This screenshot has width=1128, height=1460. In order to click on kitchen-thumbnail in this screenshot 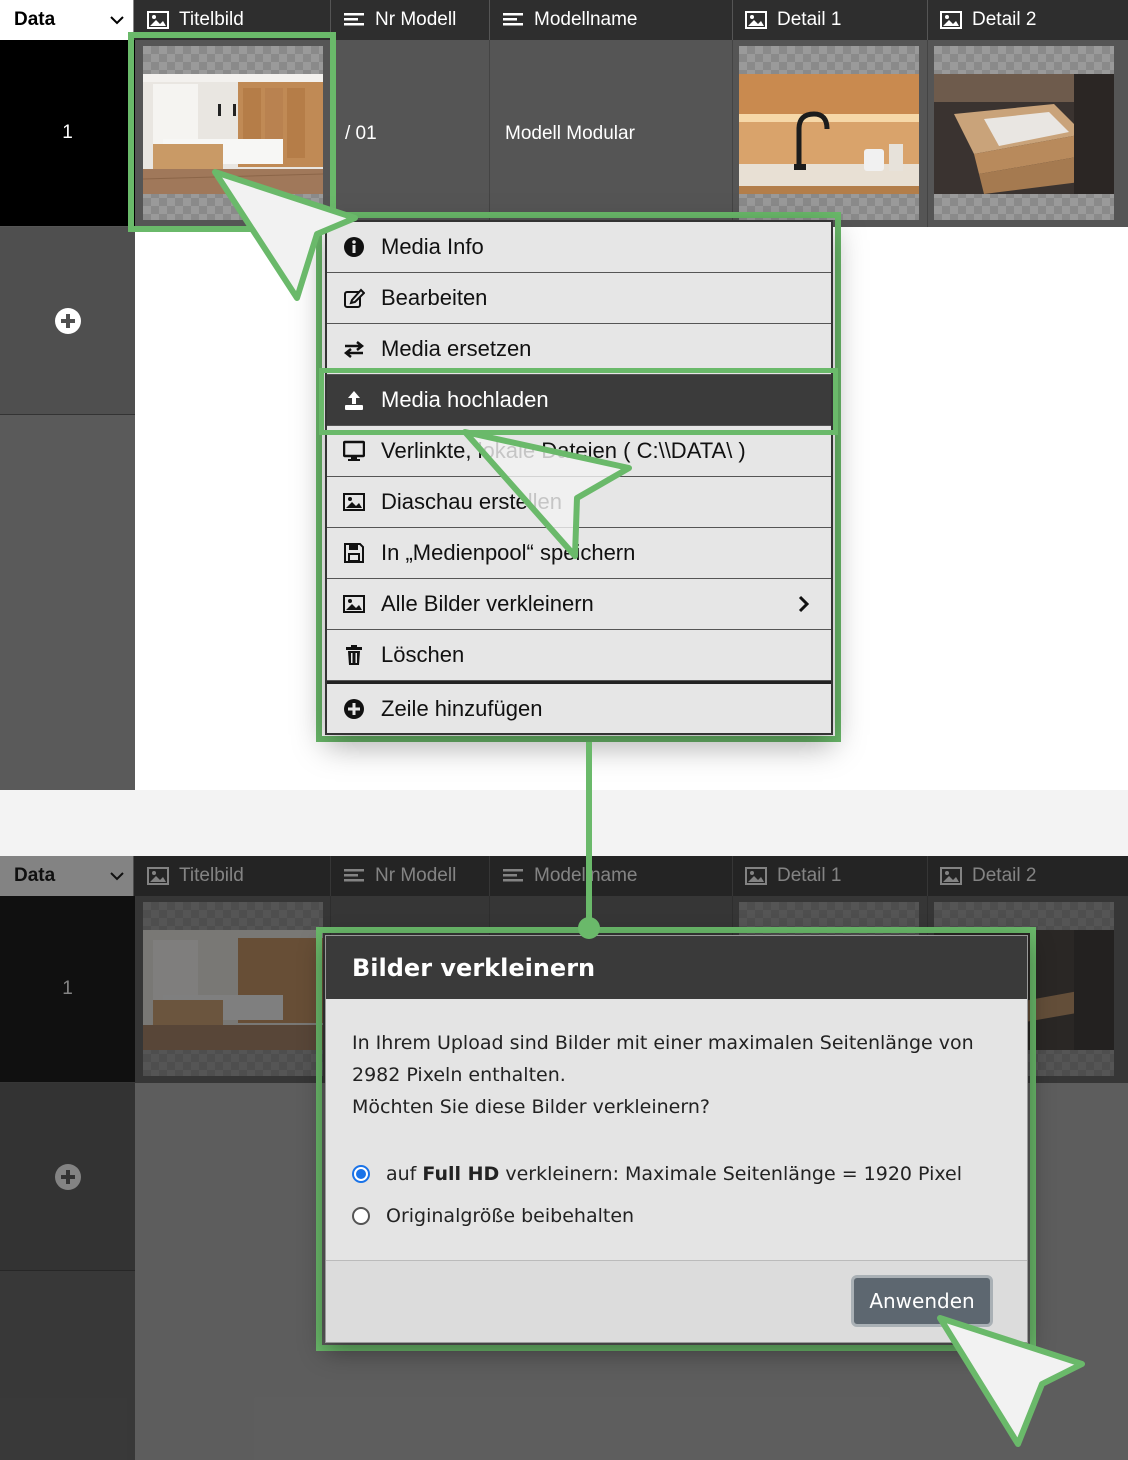, I will do `click(233, 989)`.